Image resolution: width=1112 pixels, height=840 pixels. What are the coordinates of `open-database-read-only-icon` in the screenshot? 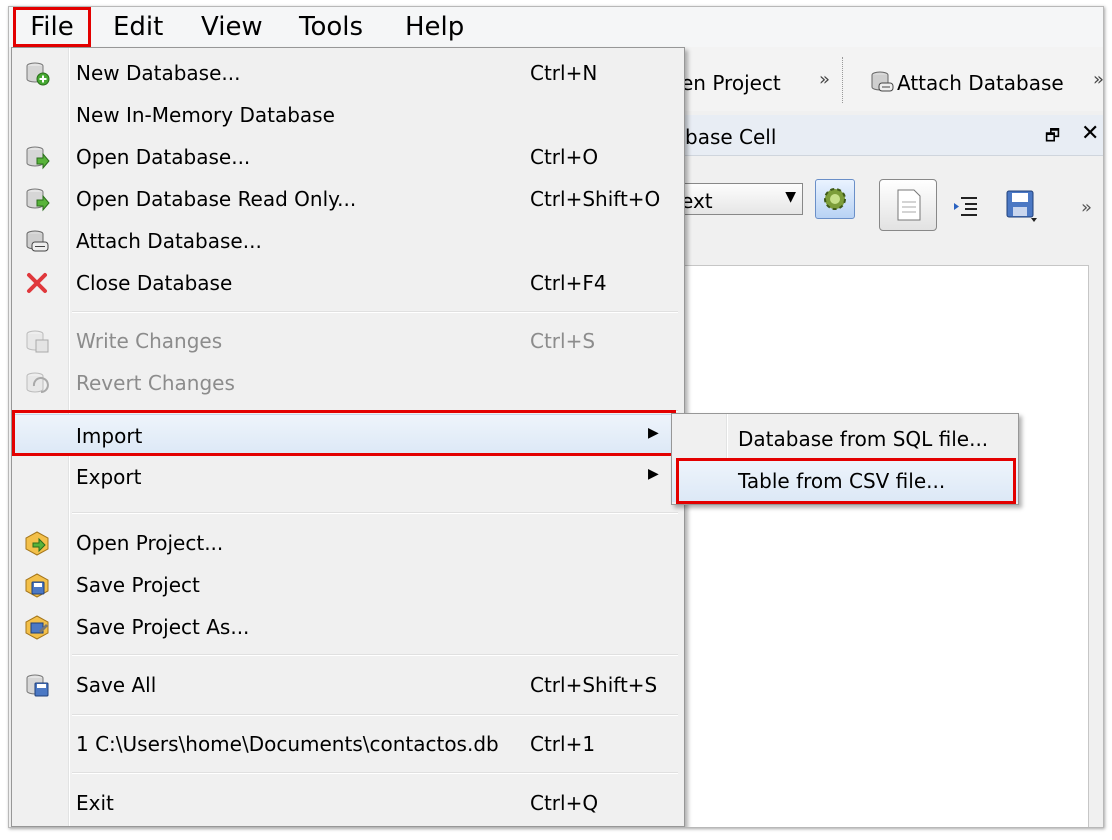 It's located at (38, 200).